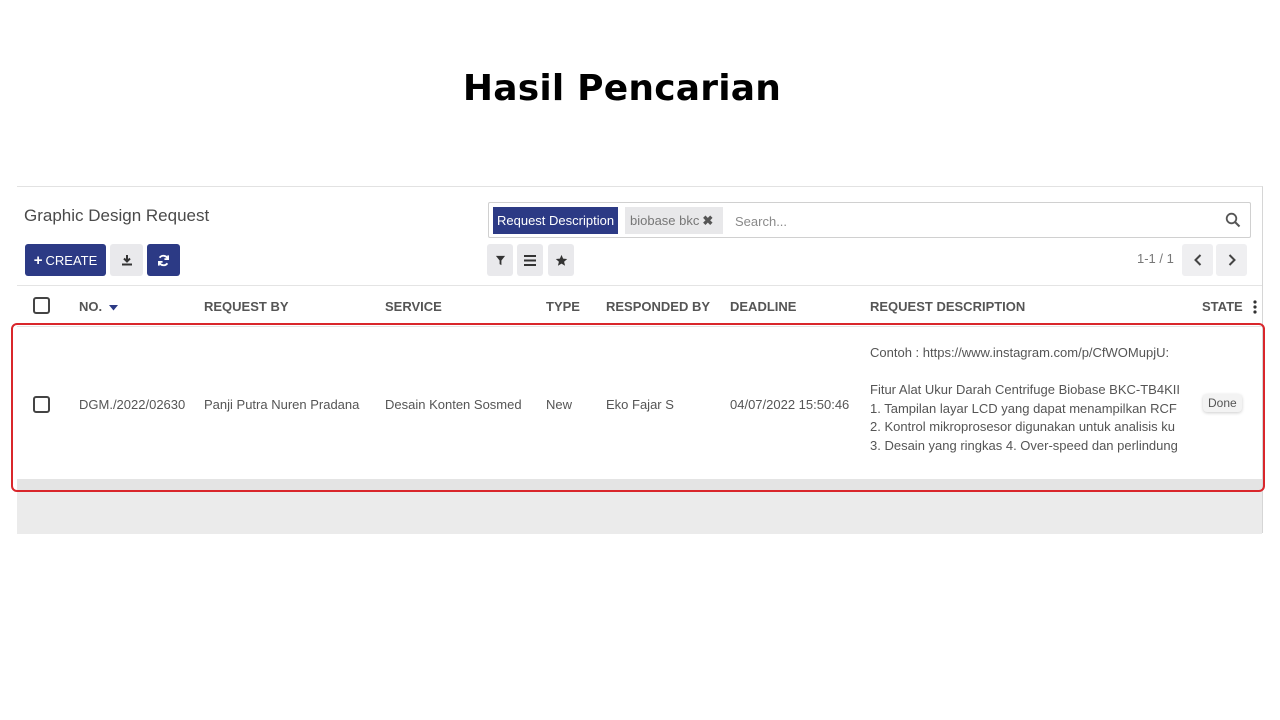 The width and height of the screenshot is (1280, 720). Describe the element at coordinates (41, 404) in the screenshot. I see `row-checkbox` at that location.